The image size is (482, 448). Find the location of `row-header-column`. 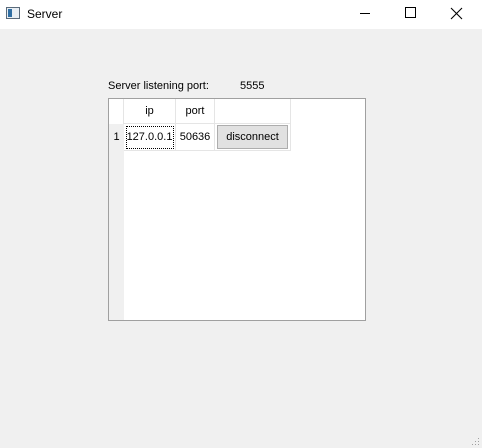

row-header-column is located at coordinates (116, 222).